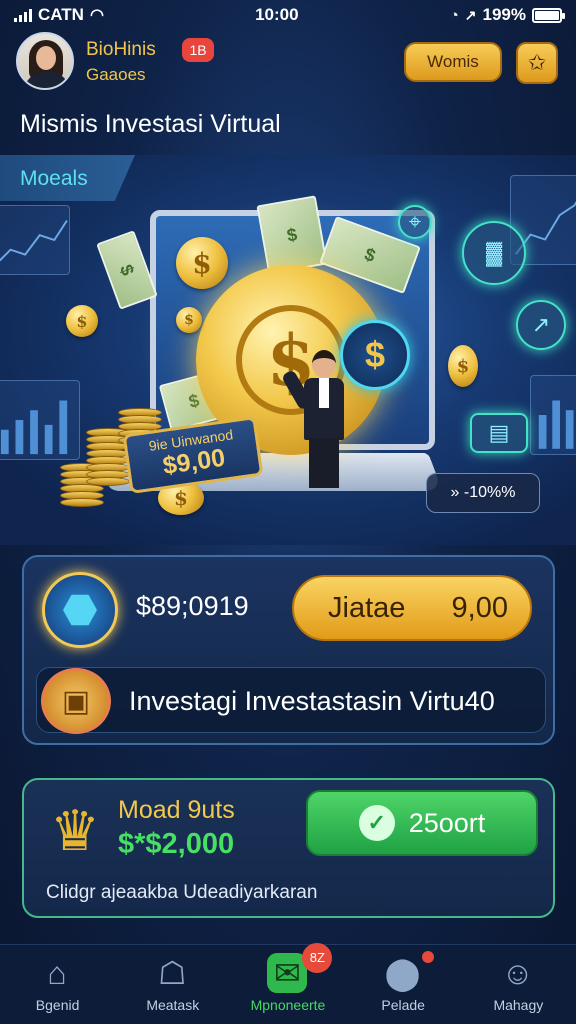  I want to click on status-bar: CATN ◠ 10:00 ◔ ↗ 199%, so click(288, 15).